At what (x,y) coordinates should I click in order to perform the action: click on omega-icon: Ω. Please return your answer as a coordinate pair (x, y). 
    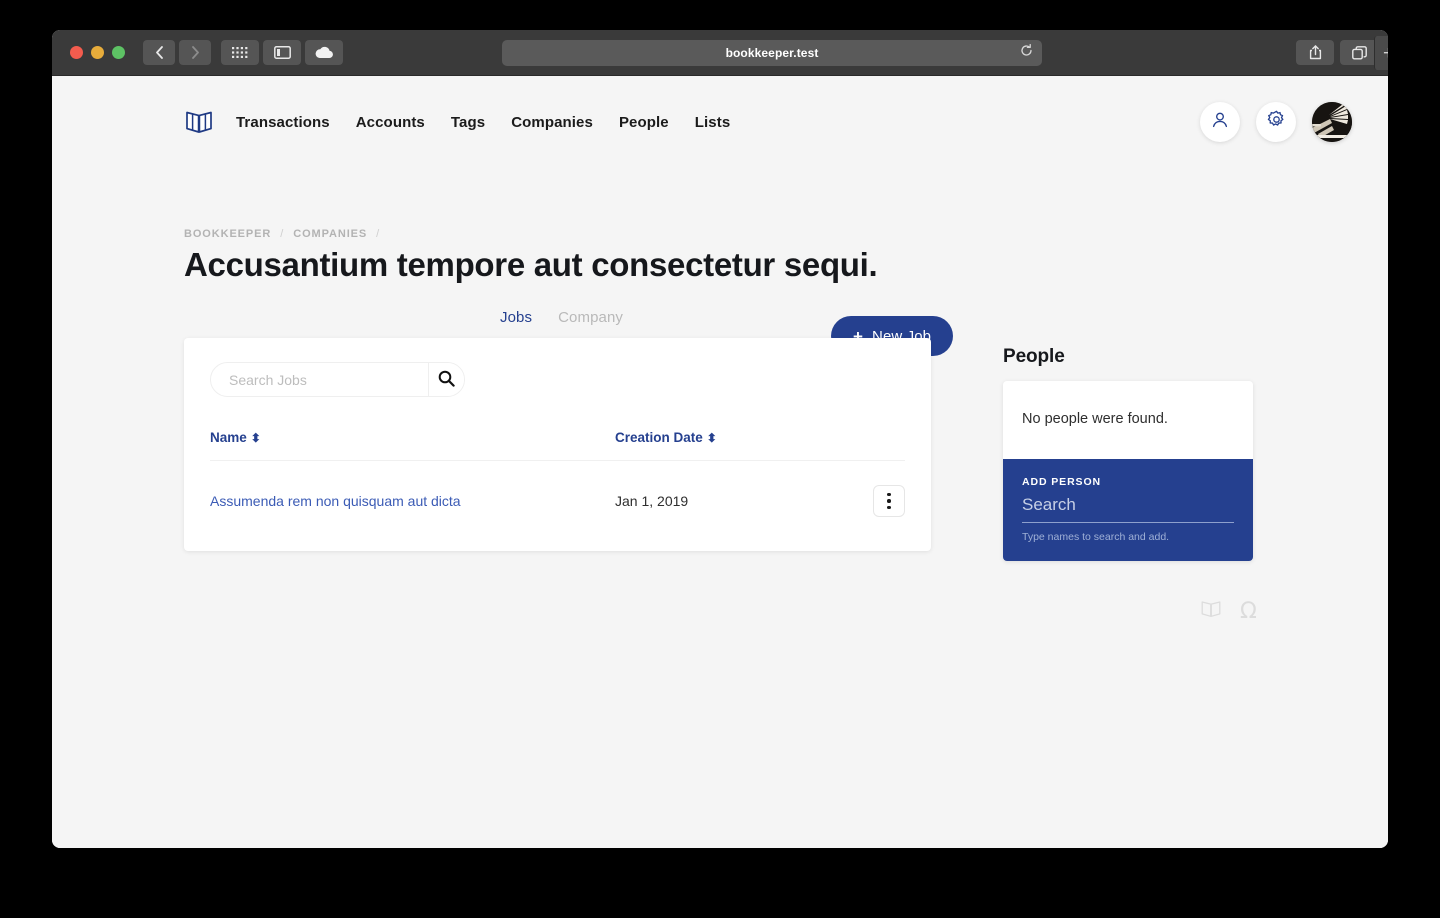
    Looking at the image, I should click on (1248, 611).